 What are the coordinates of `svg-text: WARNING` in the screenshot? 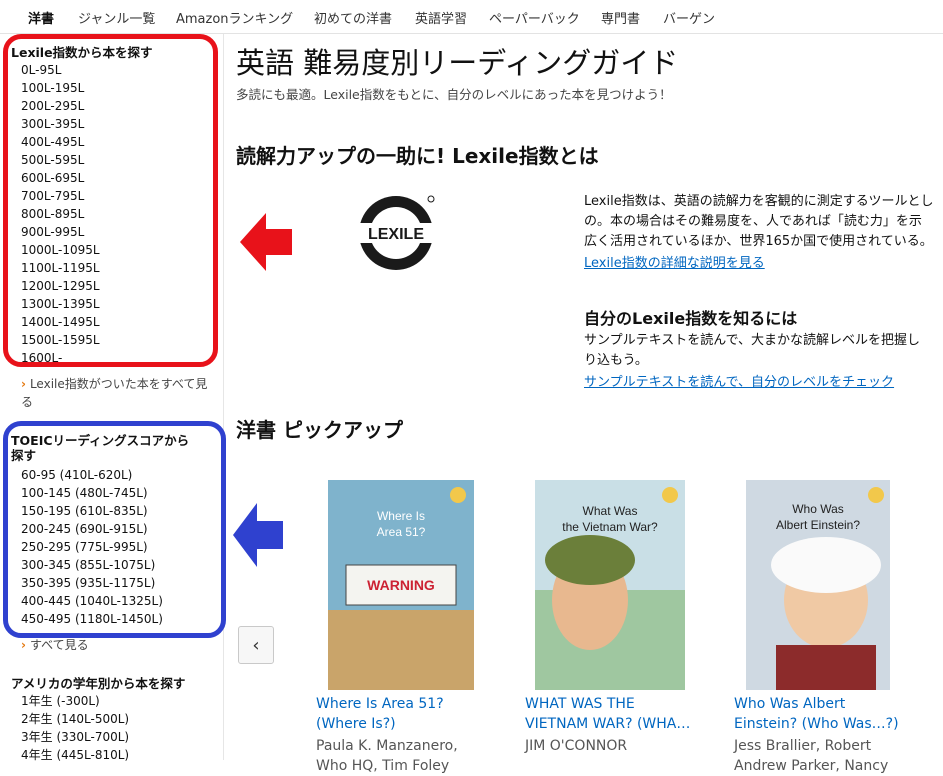 It's located at (401, 585).